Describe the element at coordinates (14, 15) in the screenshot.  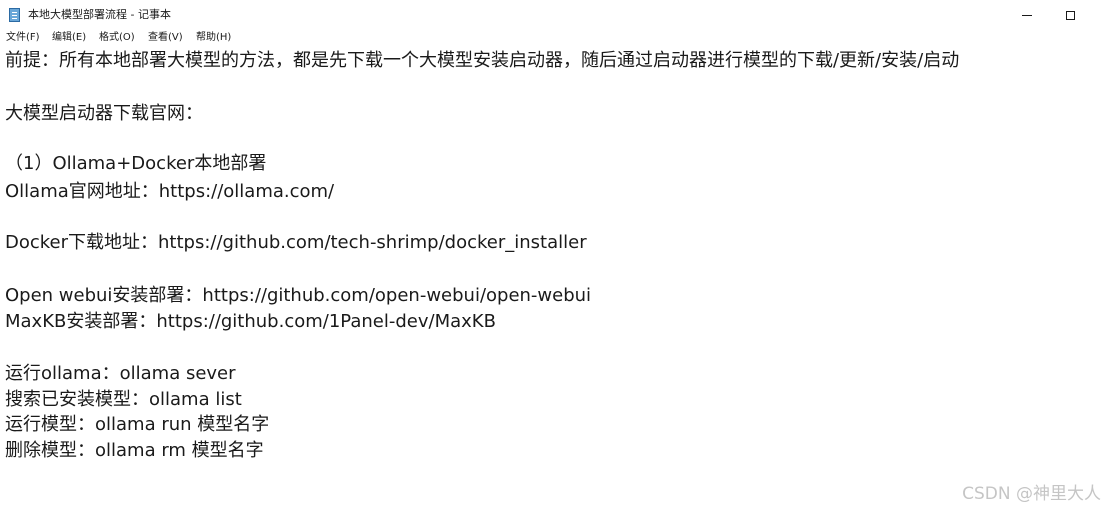
I see `notepad-icon` at that location.